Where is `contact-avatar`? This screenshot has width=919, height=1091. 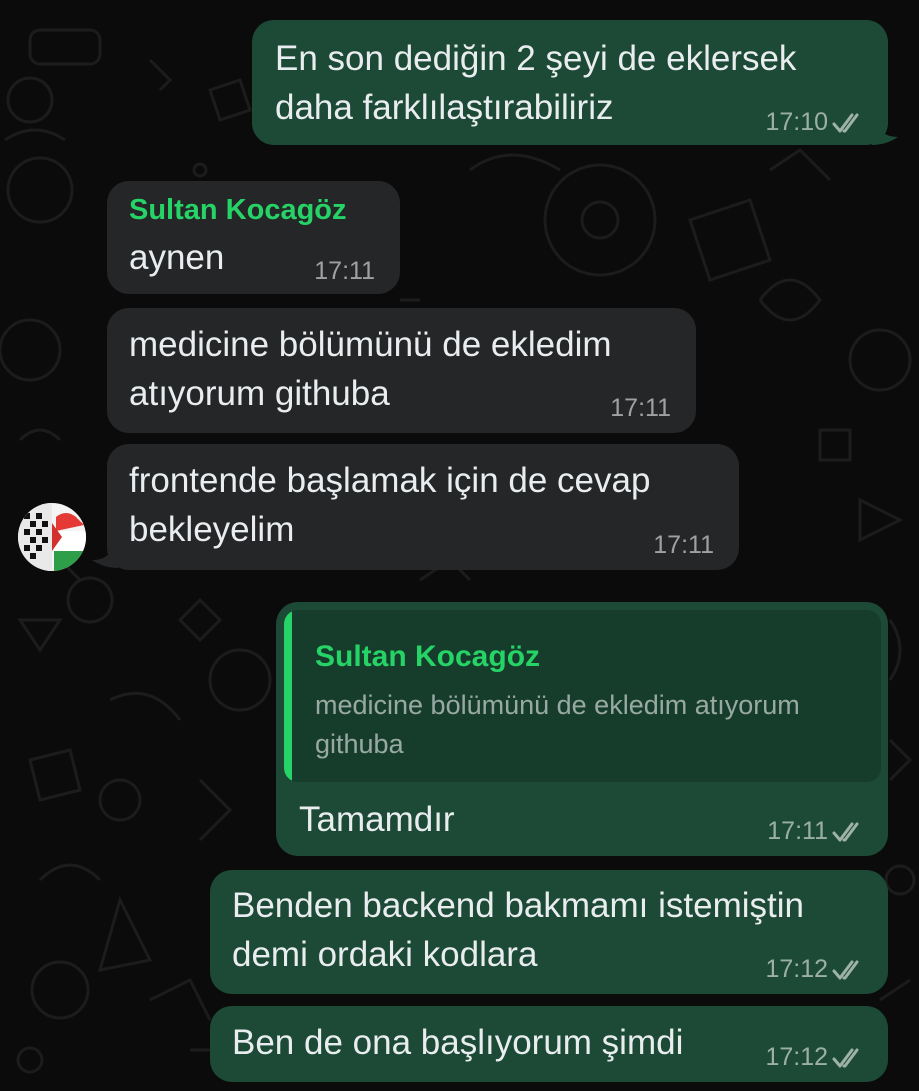
contact-avatar is located at coordinates (52, 537).